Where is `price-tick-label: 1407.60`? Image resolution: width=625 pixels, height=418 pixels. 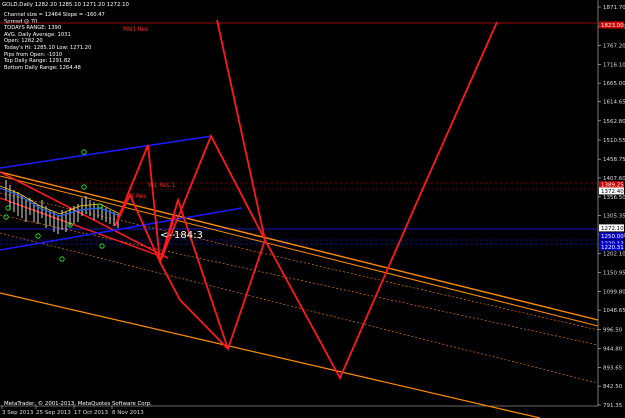
price-tick-label: 1407.60 is located at coordinates (614, 179).